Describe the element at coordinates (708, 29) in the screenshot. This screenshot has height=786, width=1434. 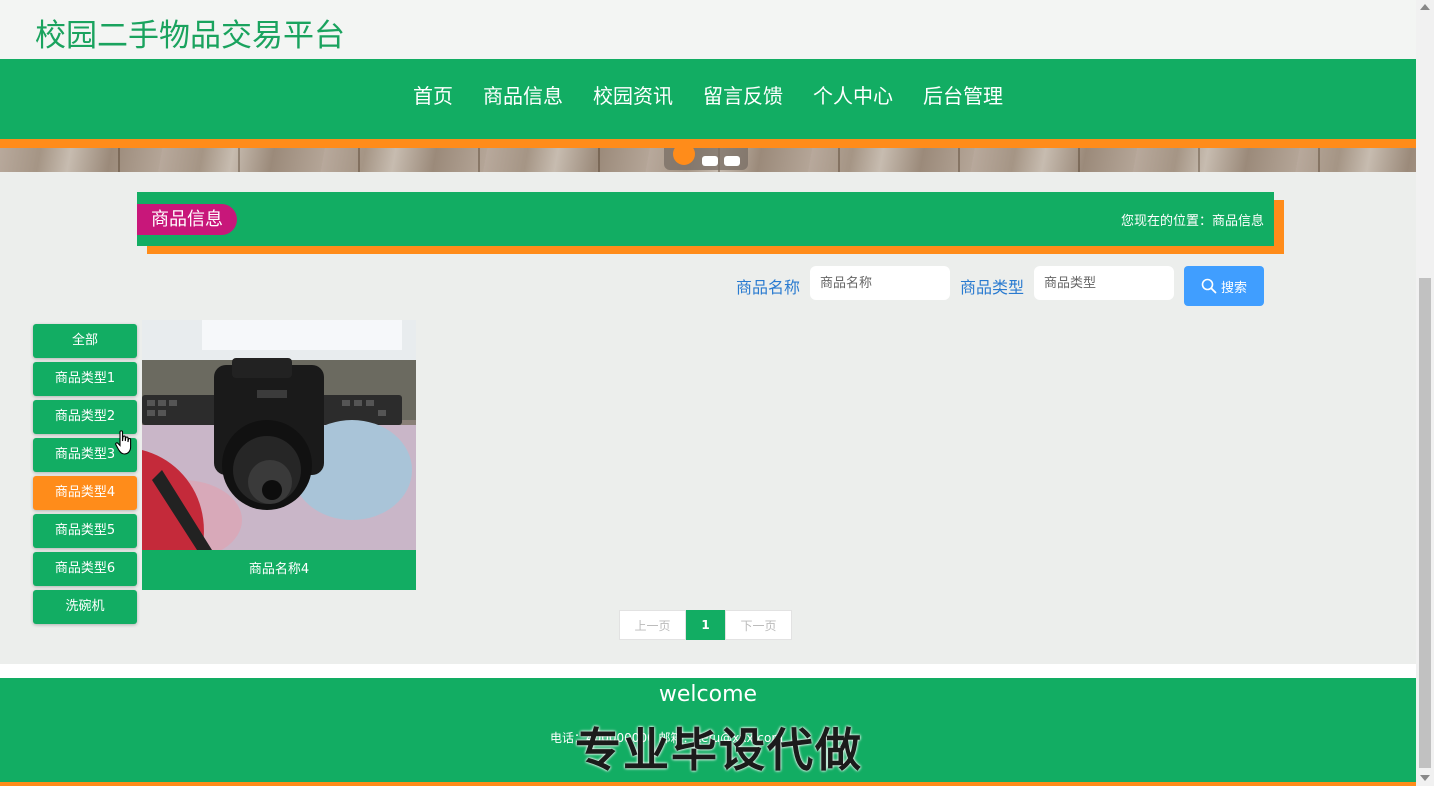
I see `top-bar: 校园二手物品交易平台` at that location.